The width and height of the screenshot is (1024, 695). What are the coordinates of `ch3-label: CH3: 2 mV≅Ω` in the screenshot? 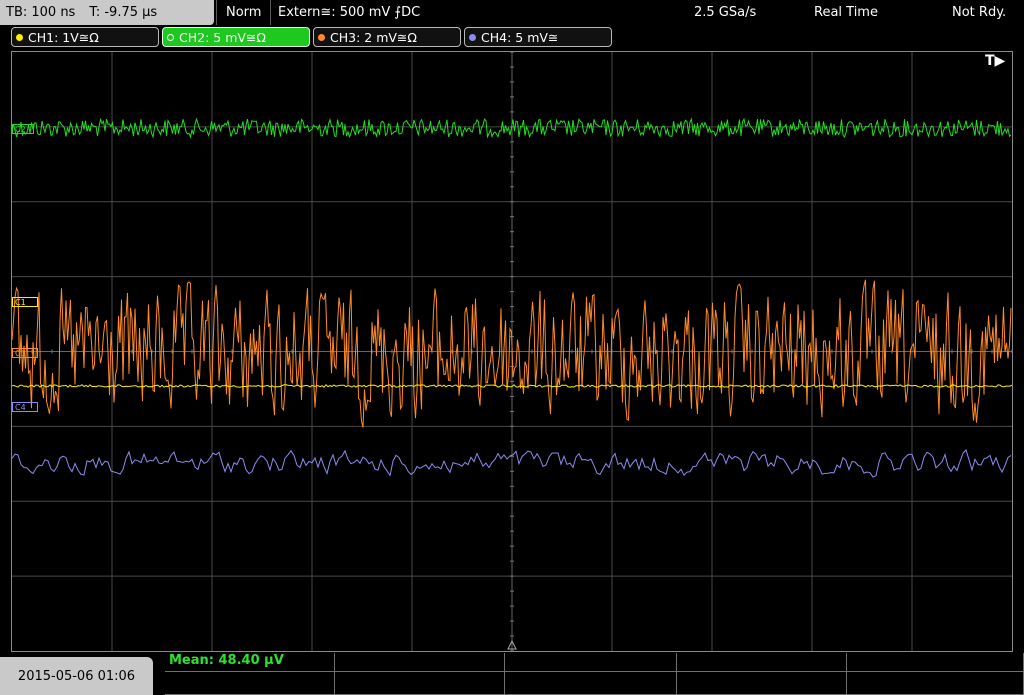 It's located at (373, 37).